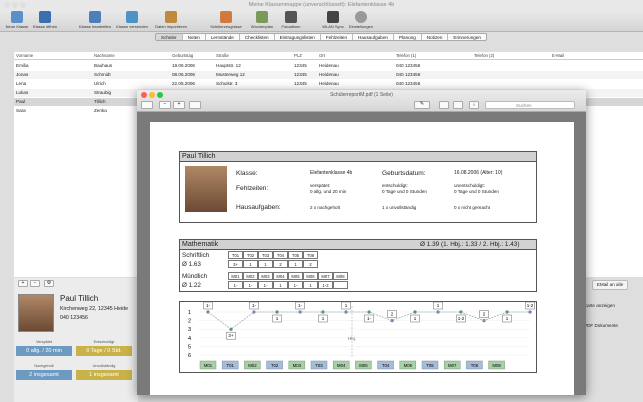  What do you see at coordinates (147, 105) in the screenshot?
I see `sidebar-toggle-icon` at bounding box center [147, 105].